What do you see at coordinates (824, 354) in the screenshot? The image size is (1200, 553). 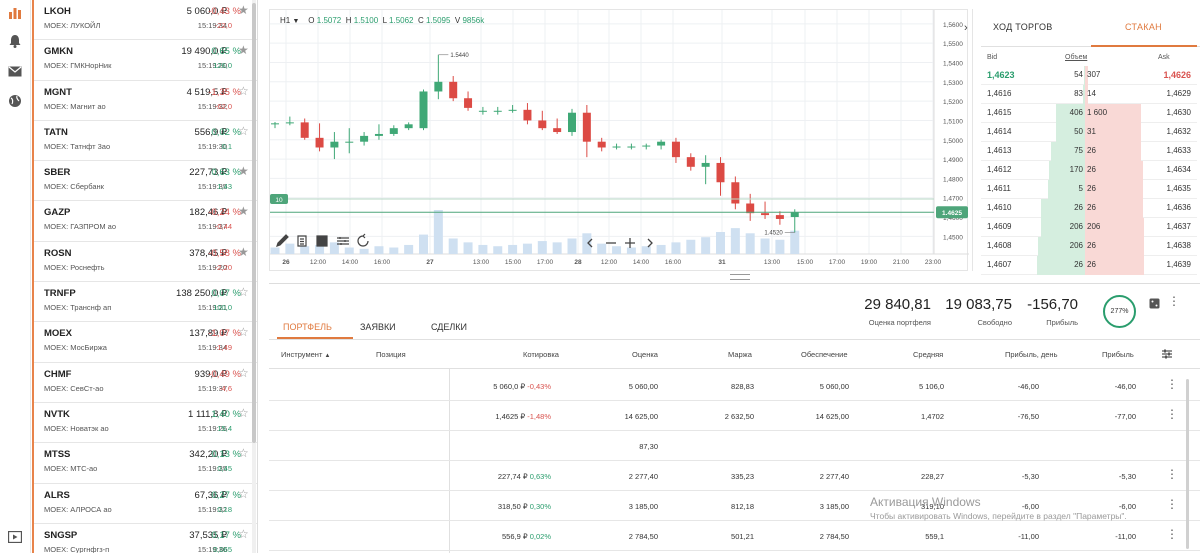 I see `column-header-collateral: Обеспечение` at bounding box center [824, 354].